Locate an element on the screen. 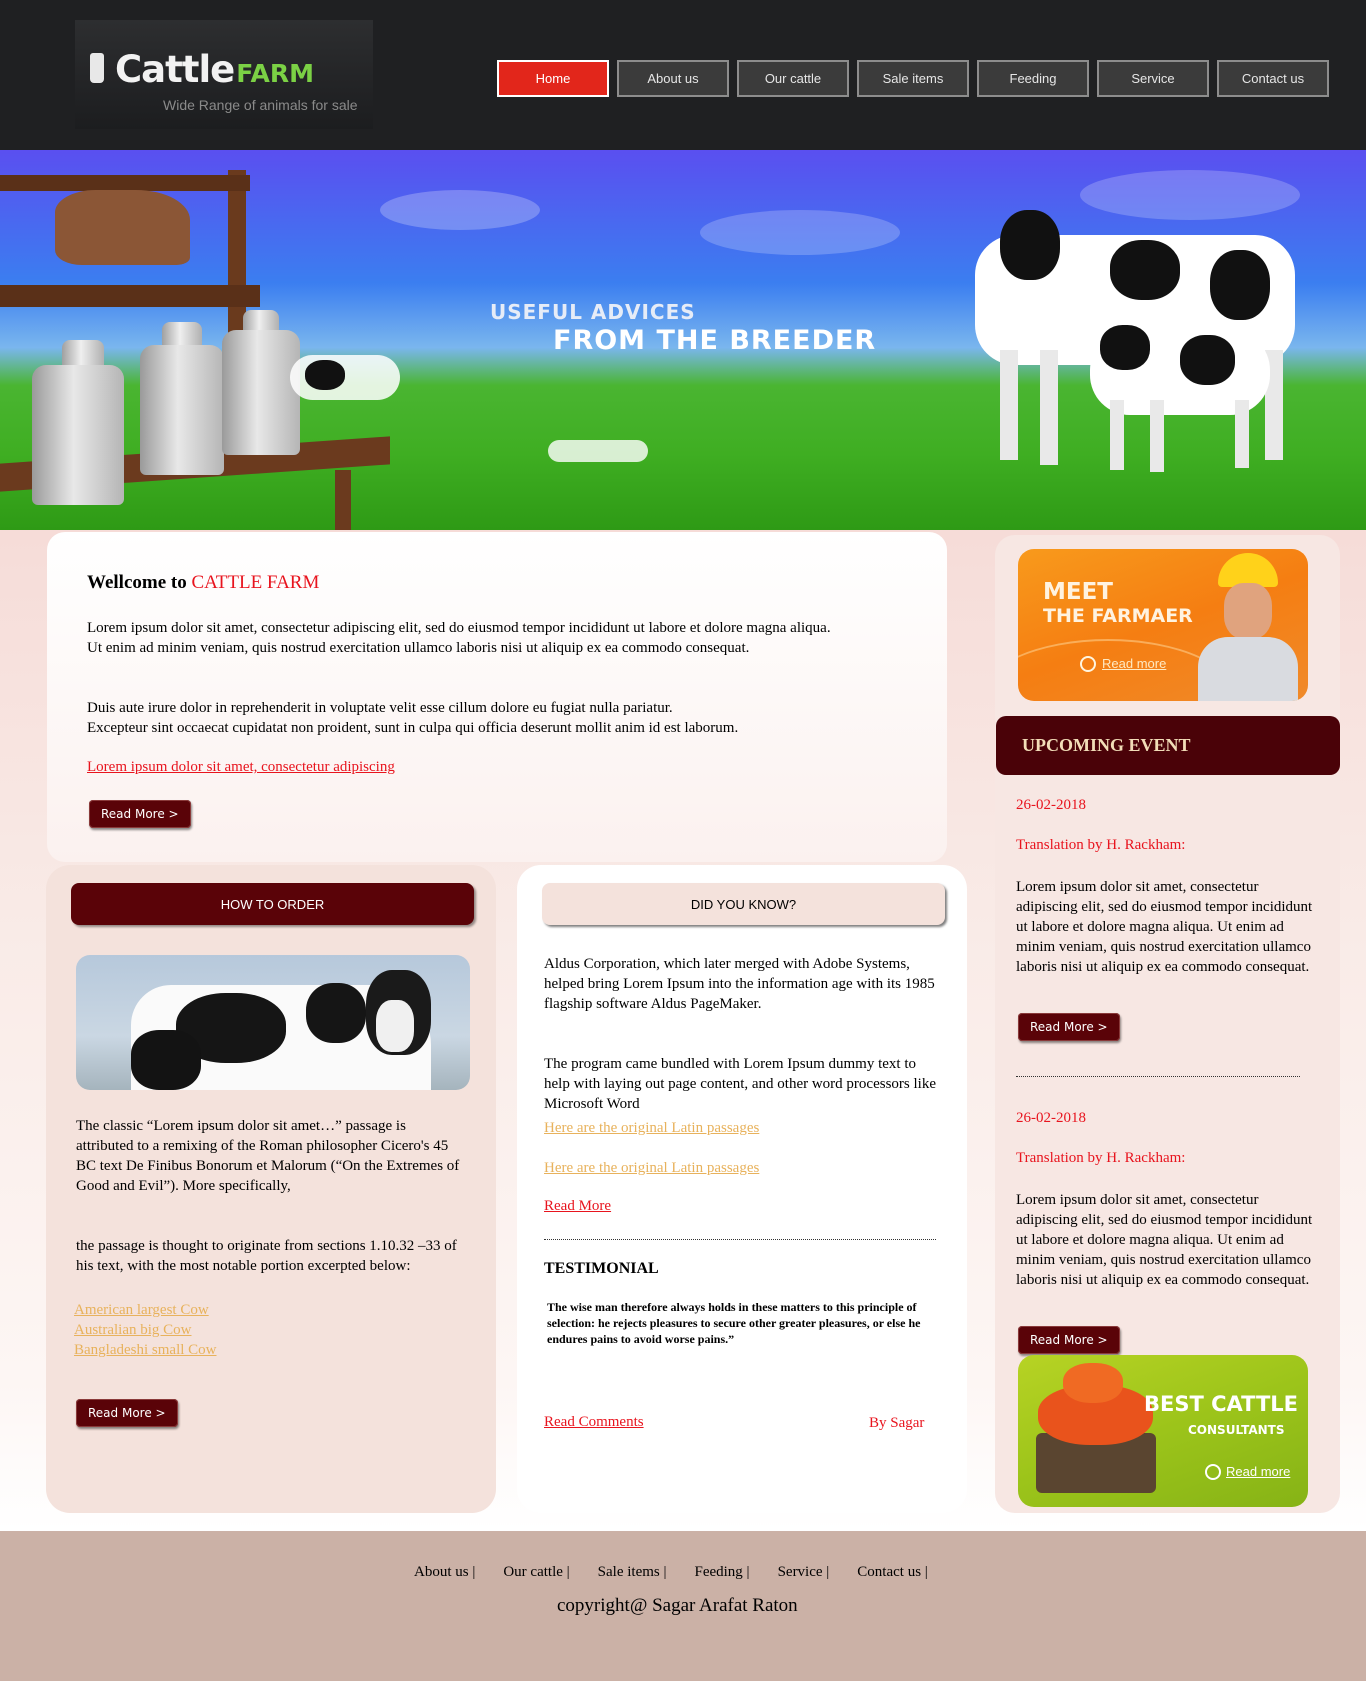 The image size is (1366, 1681). flowers-shape is located at coordinates (1093, 1383).